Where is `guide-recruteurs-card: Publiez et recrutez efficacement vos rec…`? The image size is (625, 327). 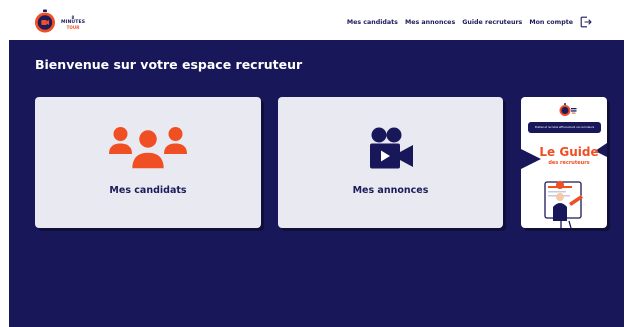 guide-recruteurs-card: Publiez et recrutez efficacement vos rec… is located at coordinates (564, 162).